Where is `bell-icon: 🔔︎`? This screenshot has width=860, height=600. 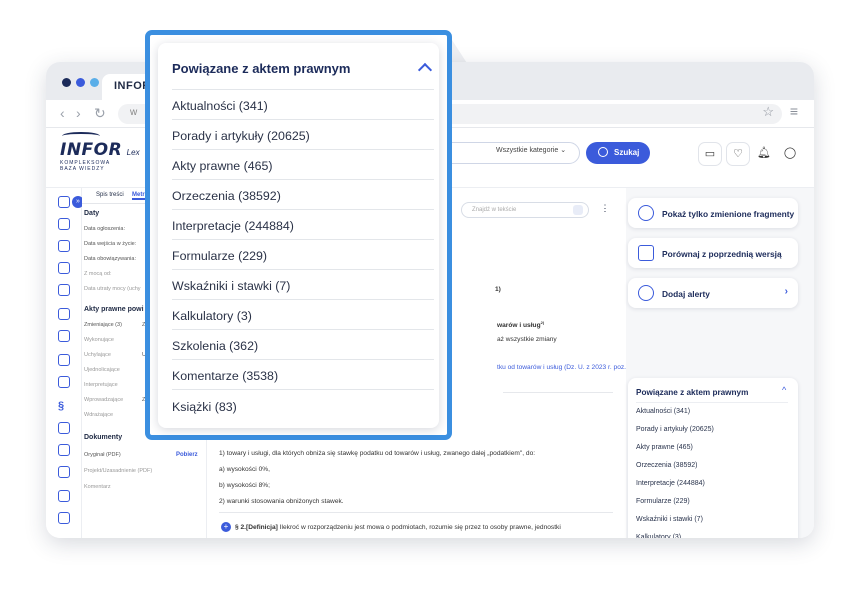
bell-icon: 🔔︎ is located at coordinates (764, 154).